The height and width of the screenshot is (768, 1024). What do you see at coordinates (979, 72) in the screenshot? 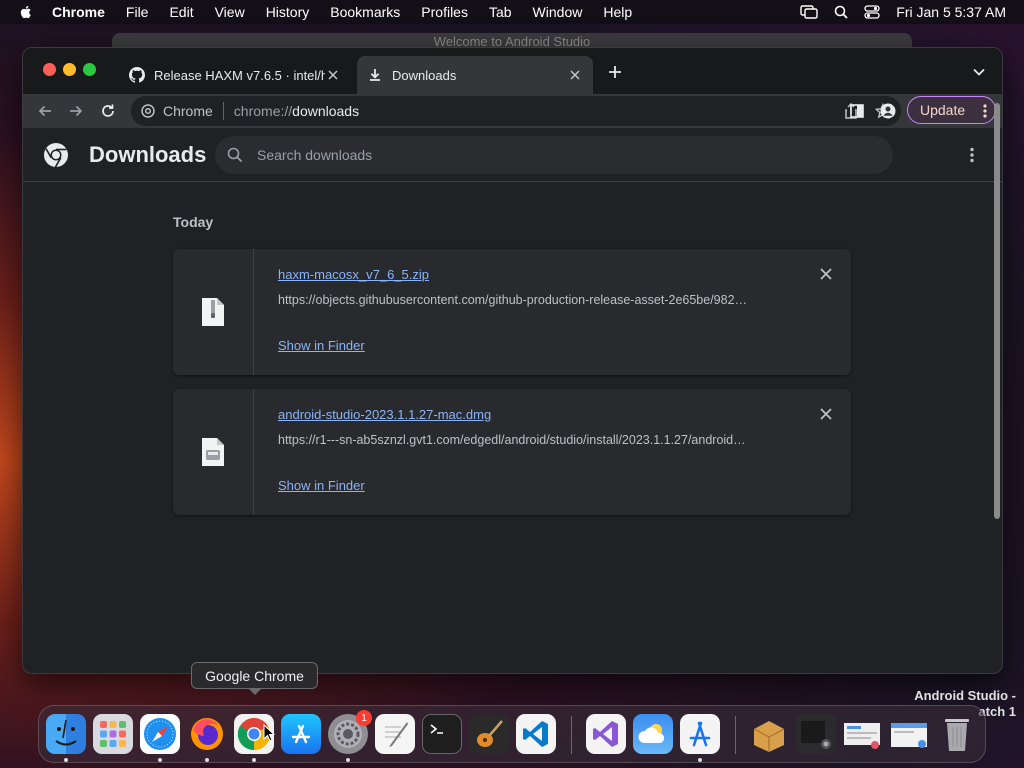
I see `tab-search-chevron-icon` at bounding box center [979, 72].